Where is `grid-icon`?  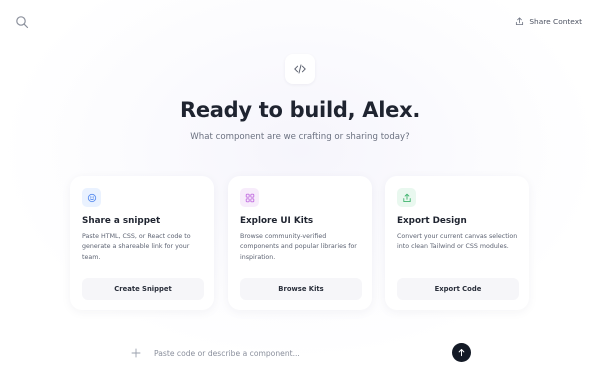 grid-icon is located at coordinates (249, 197).